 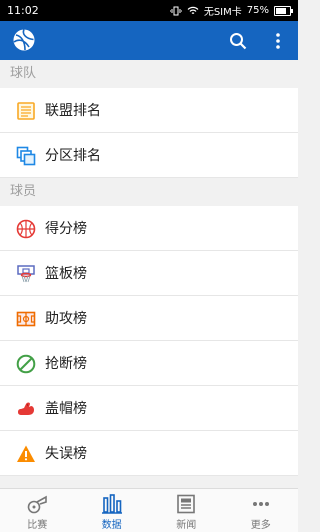 What do you see at coordinates (149, 453) in the screenshot?
I see `row-turnovers-leaders: 失误榜` at bounding box center [149, 453].